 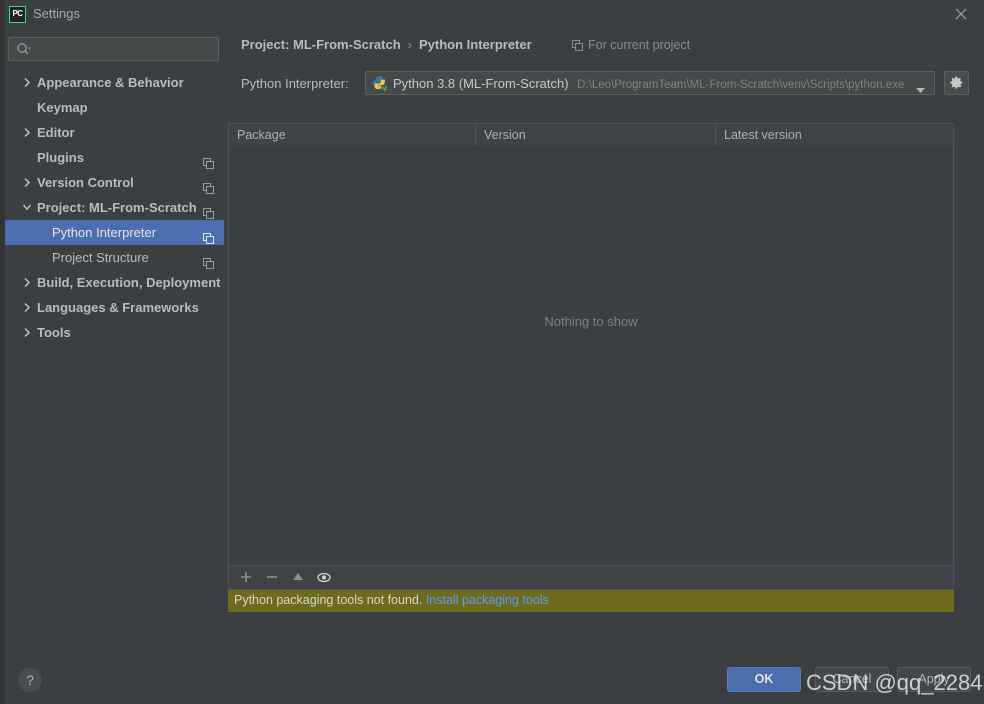 What do you see at coordinates (114, 332) in the screenshot?
I see `sidebar-item-tools: Tools` at bounding box center [114, 332].